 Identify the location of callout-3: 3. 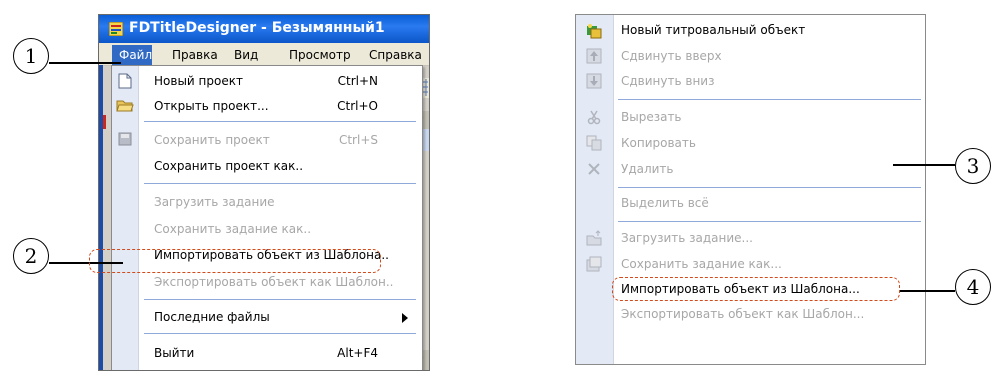
(973, 166).